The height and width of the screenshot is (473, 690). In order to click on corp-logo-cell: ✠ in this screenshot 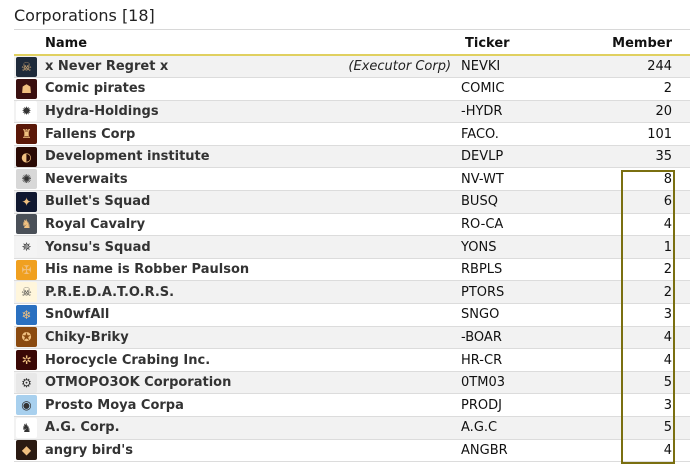, I will do `click(27, 270)`.